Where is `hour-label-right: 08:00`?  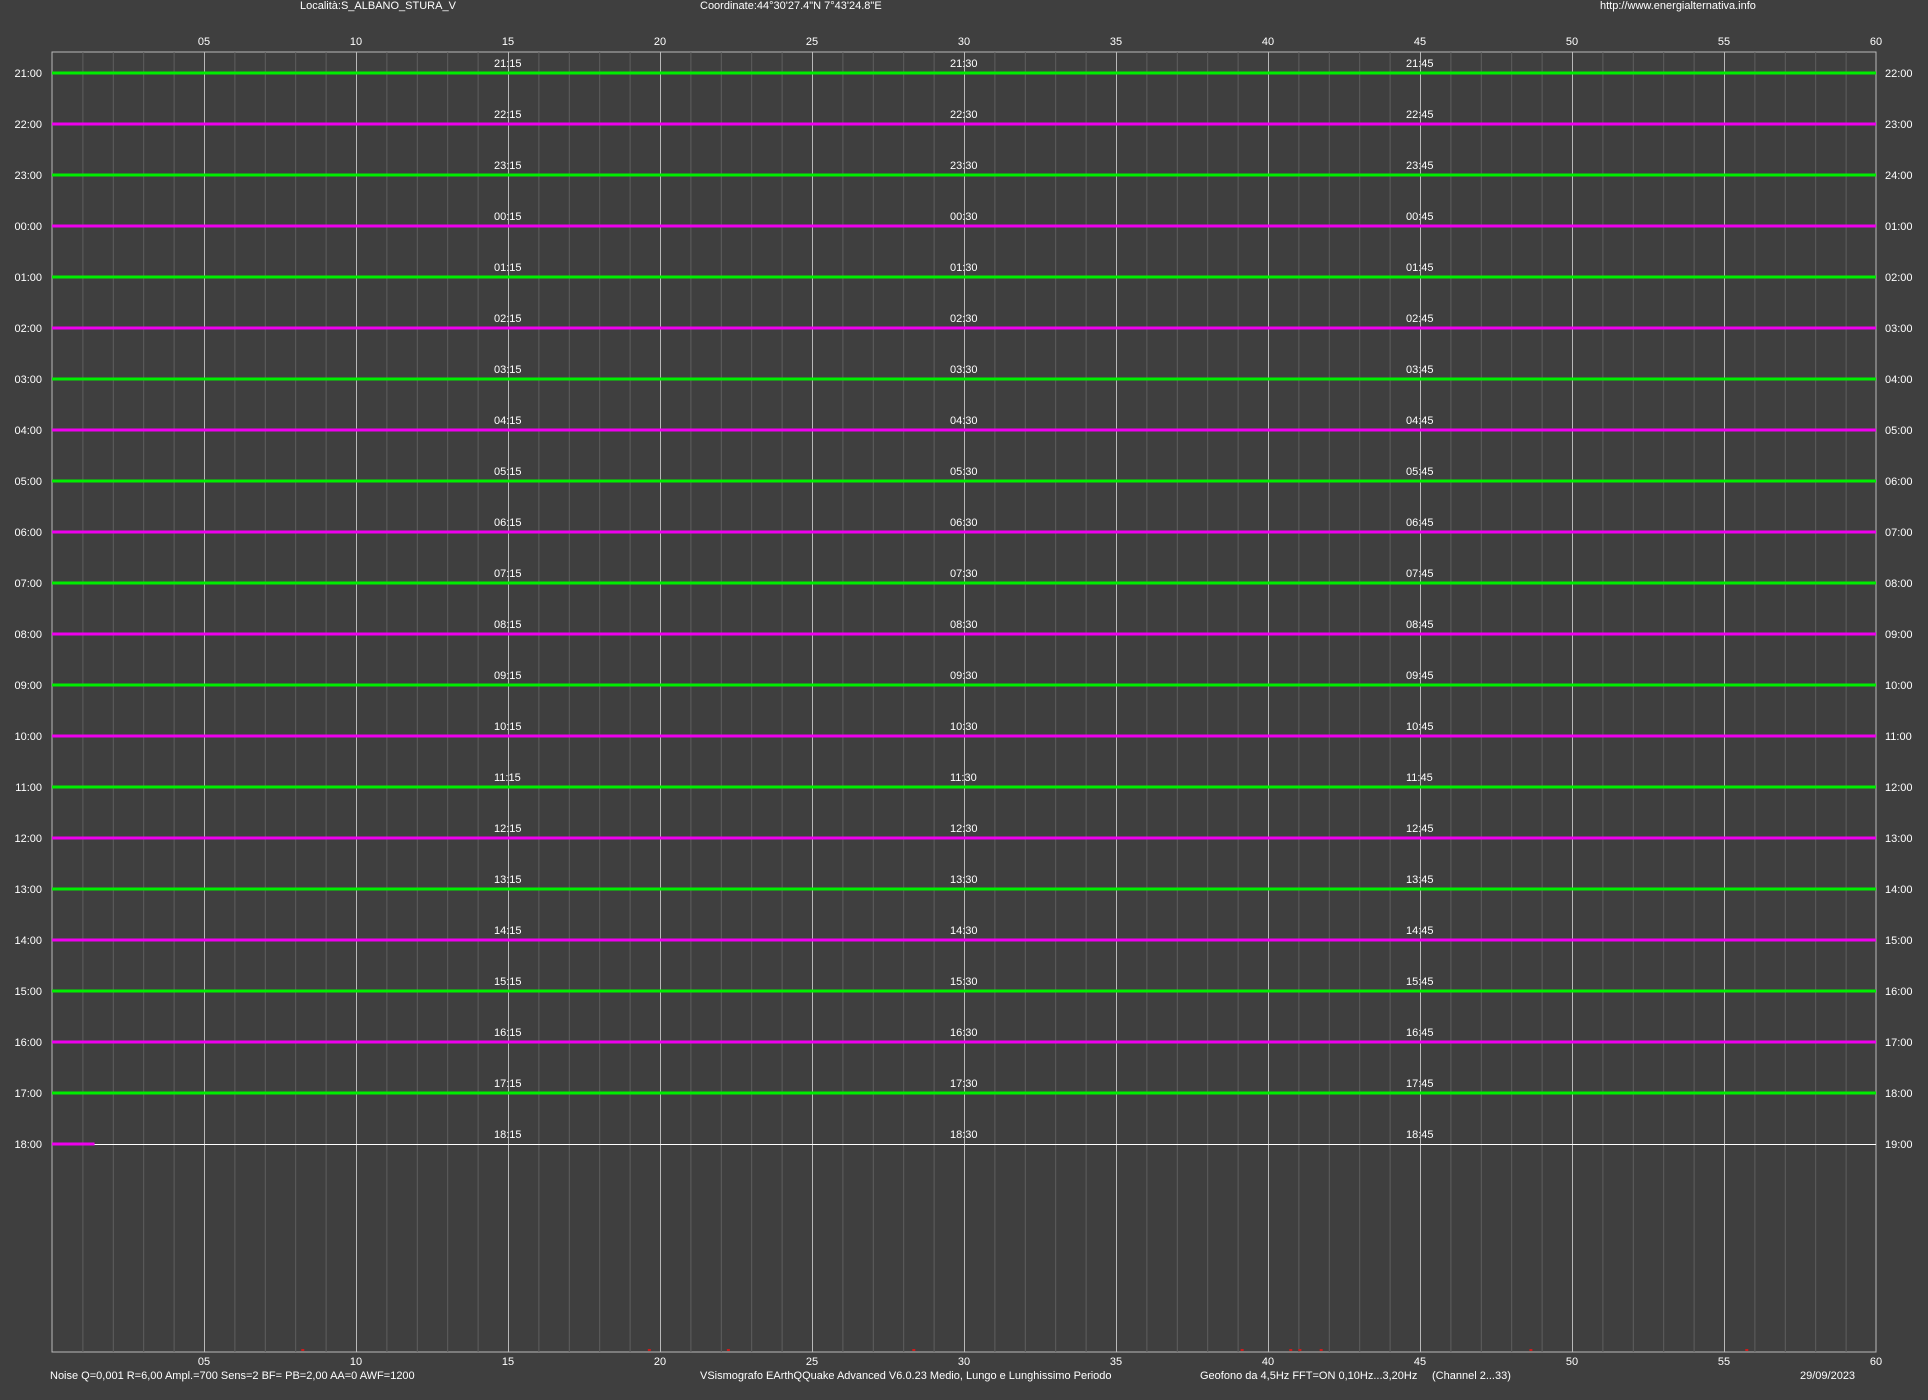 hour-label-right: 08:00 is located at coordinates (1899, 584).